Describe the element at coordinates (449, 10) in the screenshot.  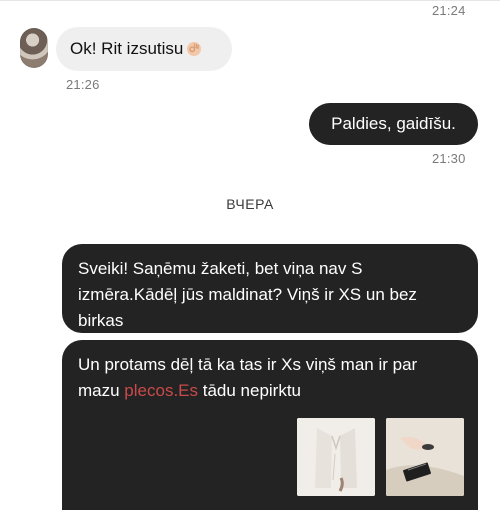
I see `timestamp: 21:24` at that location.